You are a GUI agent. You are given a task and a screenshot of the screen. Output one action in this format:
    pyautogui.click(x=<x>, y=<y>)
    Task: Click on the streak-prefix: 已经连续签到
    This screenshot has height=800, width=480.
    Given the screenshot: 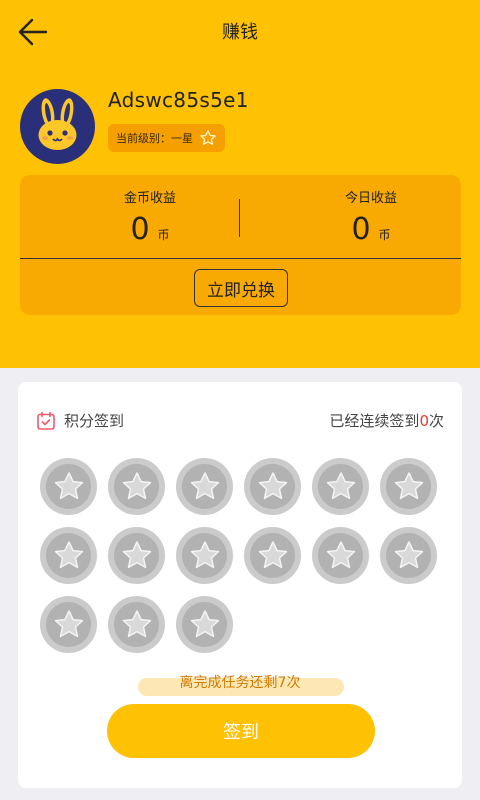 What is the action you would take?
    pyautogui.click(x=374, y=421)
    